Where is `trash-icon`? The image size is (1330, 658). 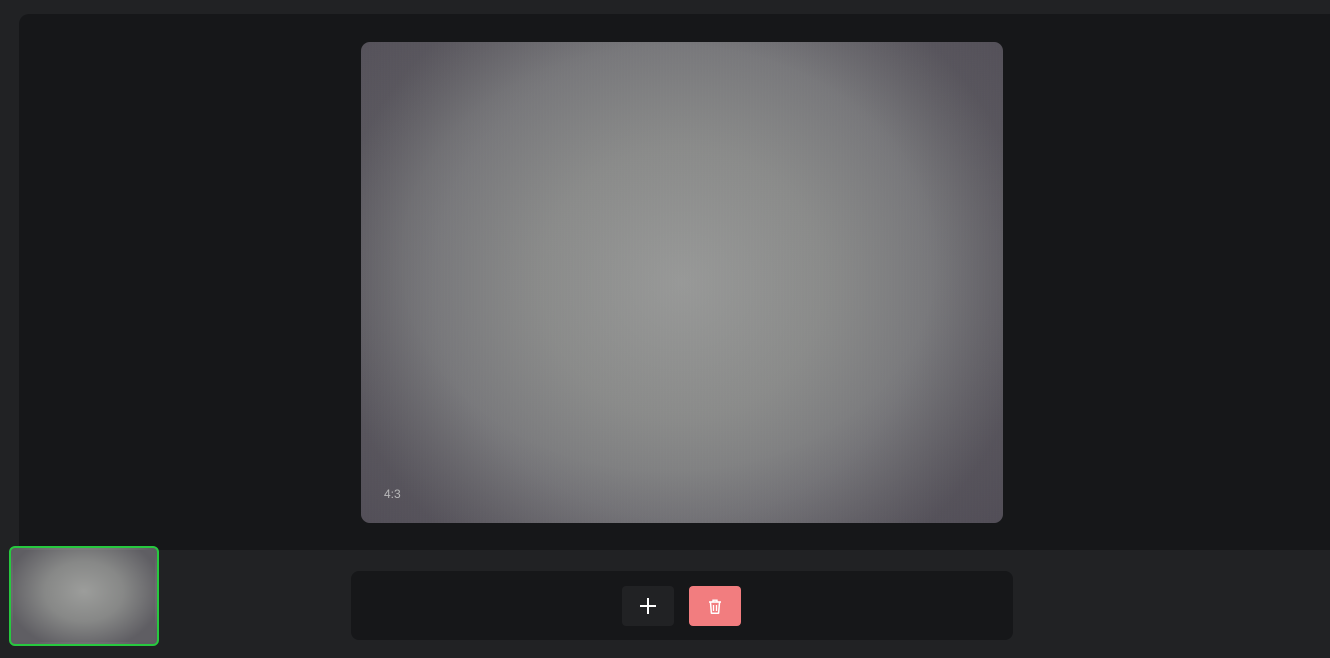
trash-icon is located at coordinates (715, 606).